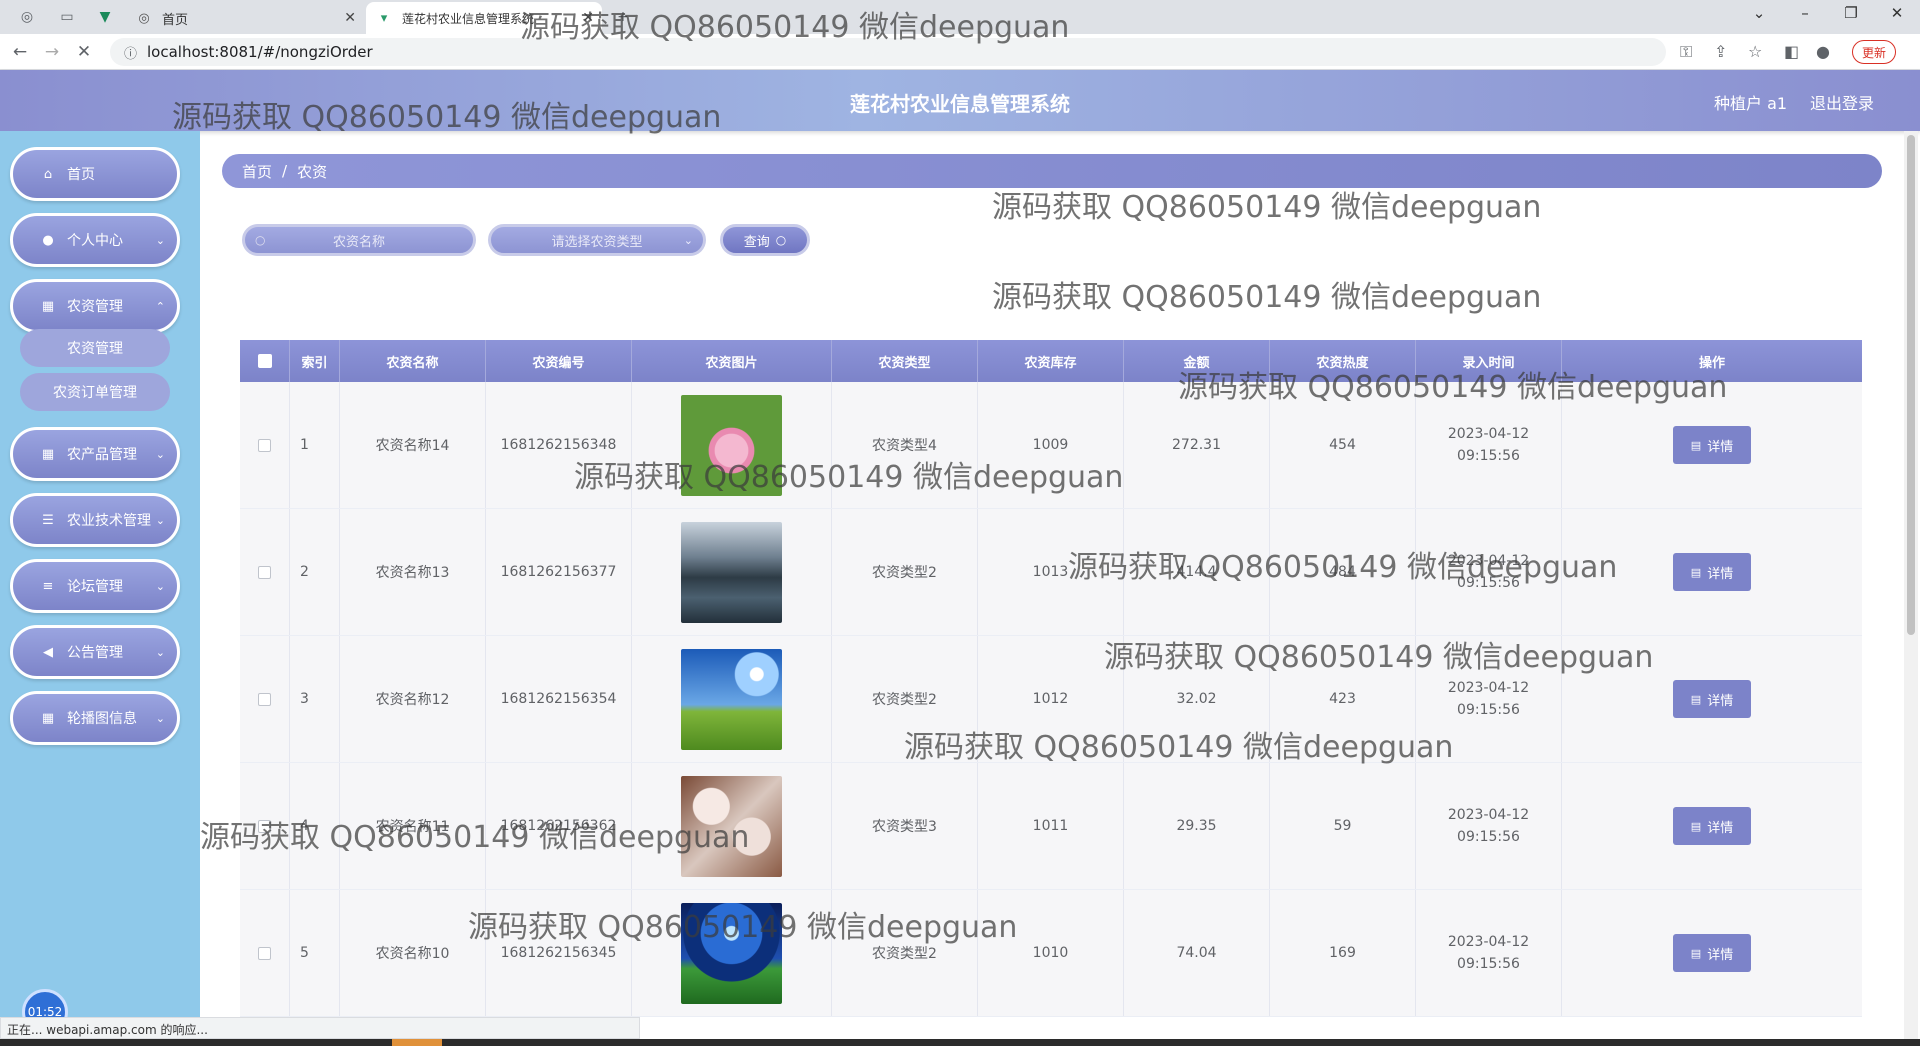  I want to click on cell-type: 农资类型4, so click(905, 445).